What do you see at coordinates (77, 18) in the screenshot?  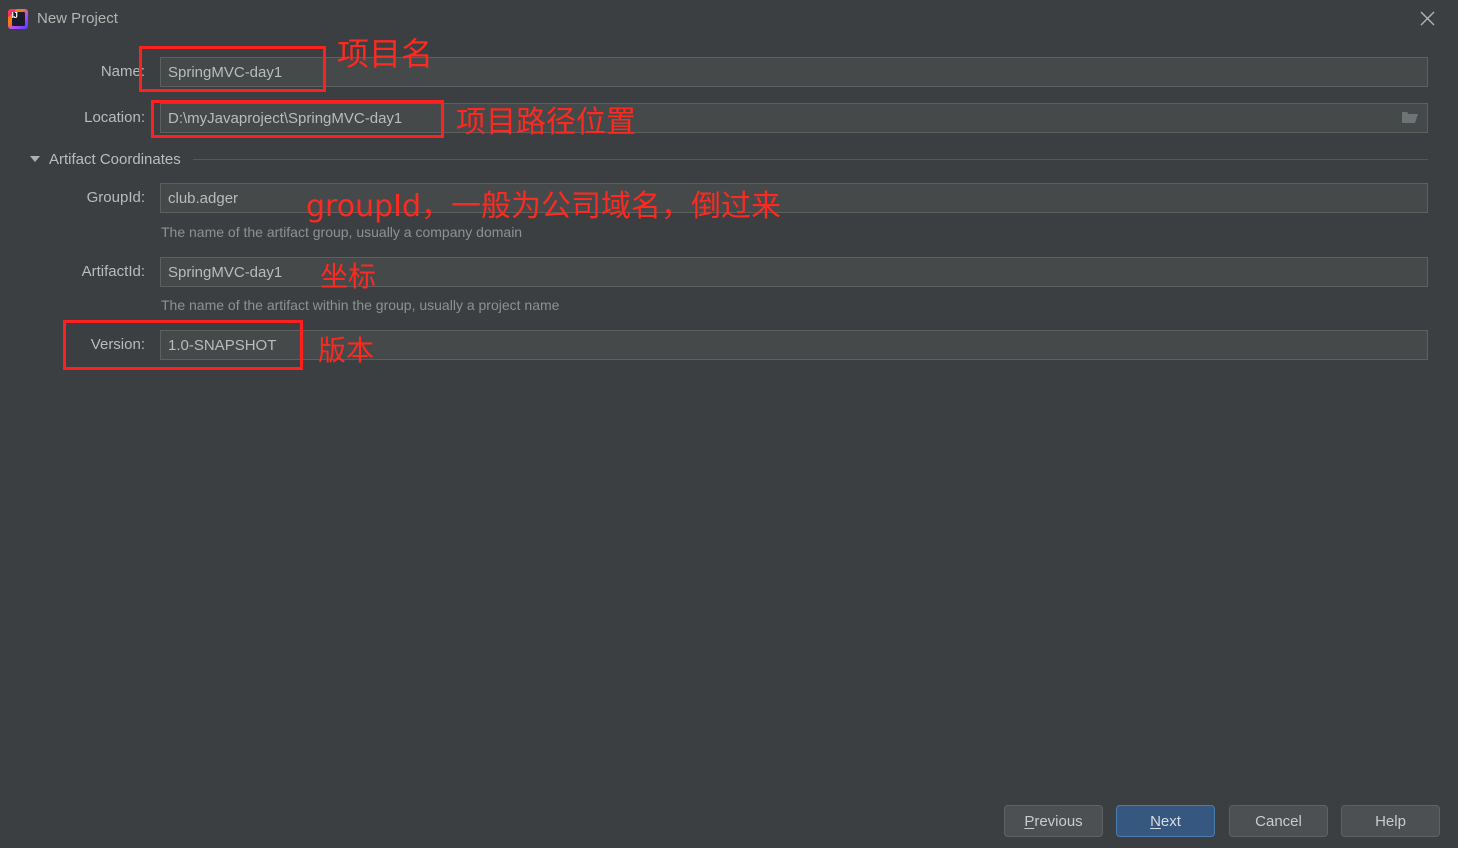 I see `window-title: New Project` at bounding box center [77, 18].